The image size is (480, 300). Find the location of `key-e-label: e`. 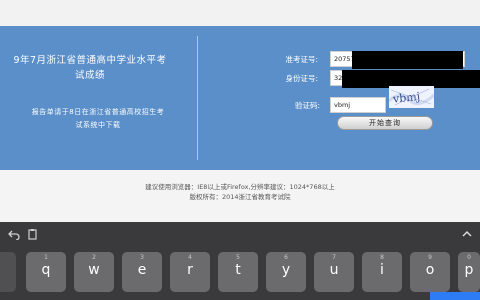

key-e-label: e is located at coordinates (142, 270).